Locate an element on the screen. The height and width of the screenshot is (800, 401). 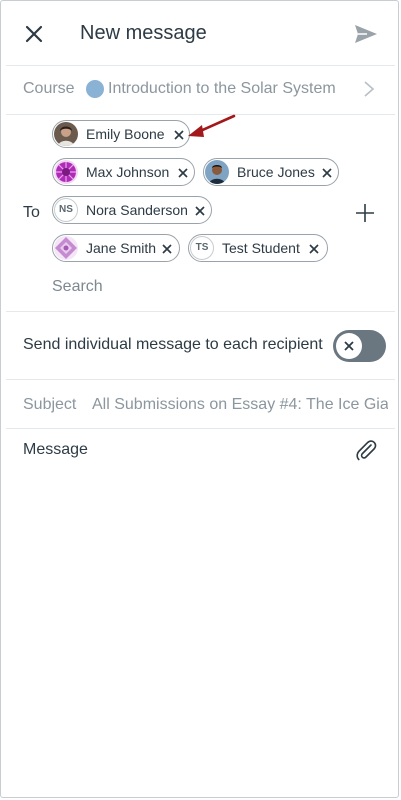
recipient-chip: Bruce Jones is located at coordinates (271, 172).